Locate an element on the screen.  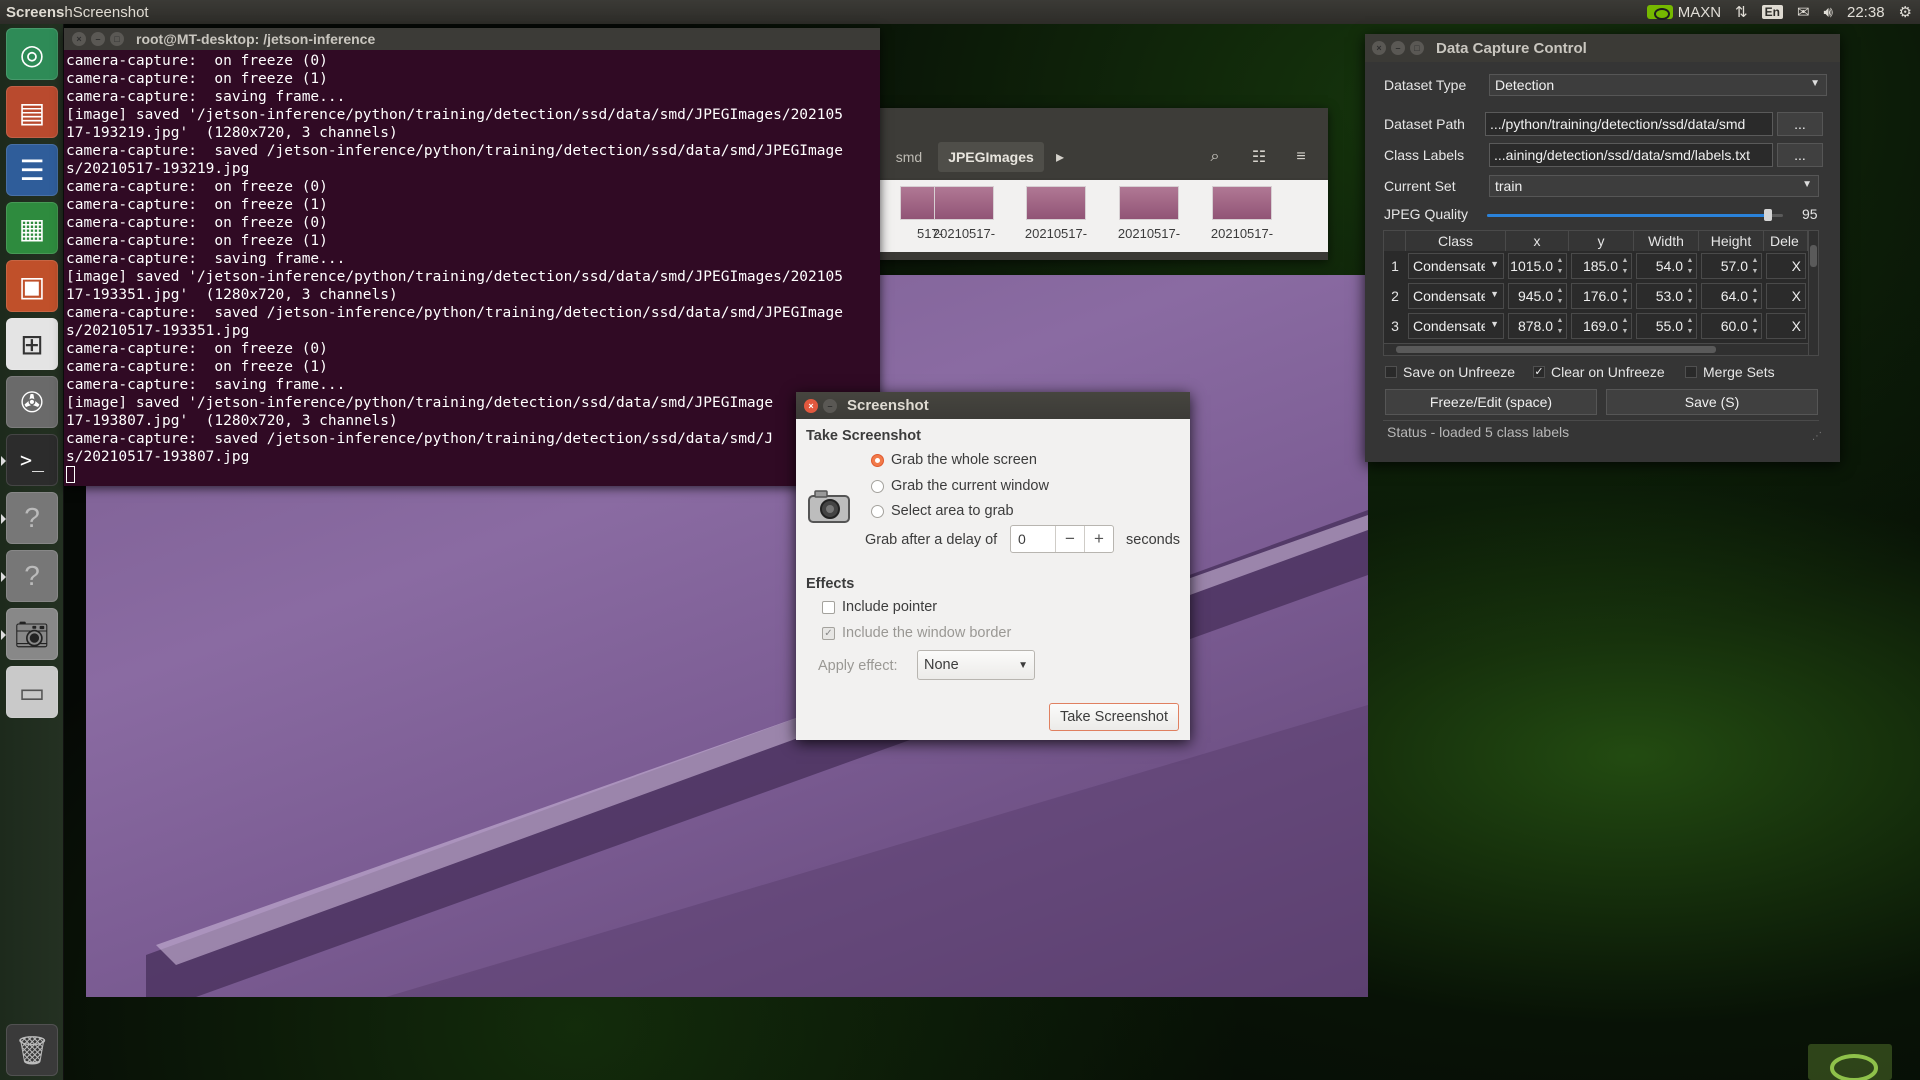
mail-indicator: ✉ is located at coordinates (1803, 12).